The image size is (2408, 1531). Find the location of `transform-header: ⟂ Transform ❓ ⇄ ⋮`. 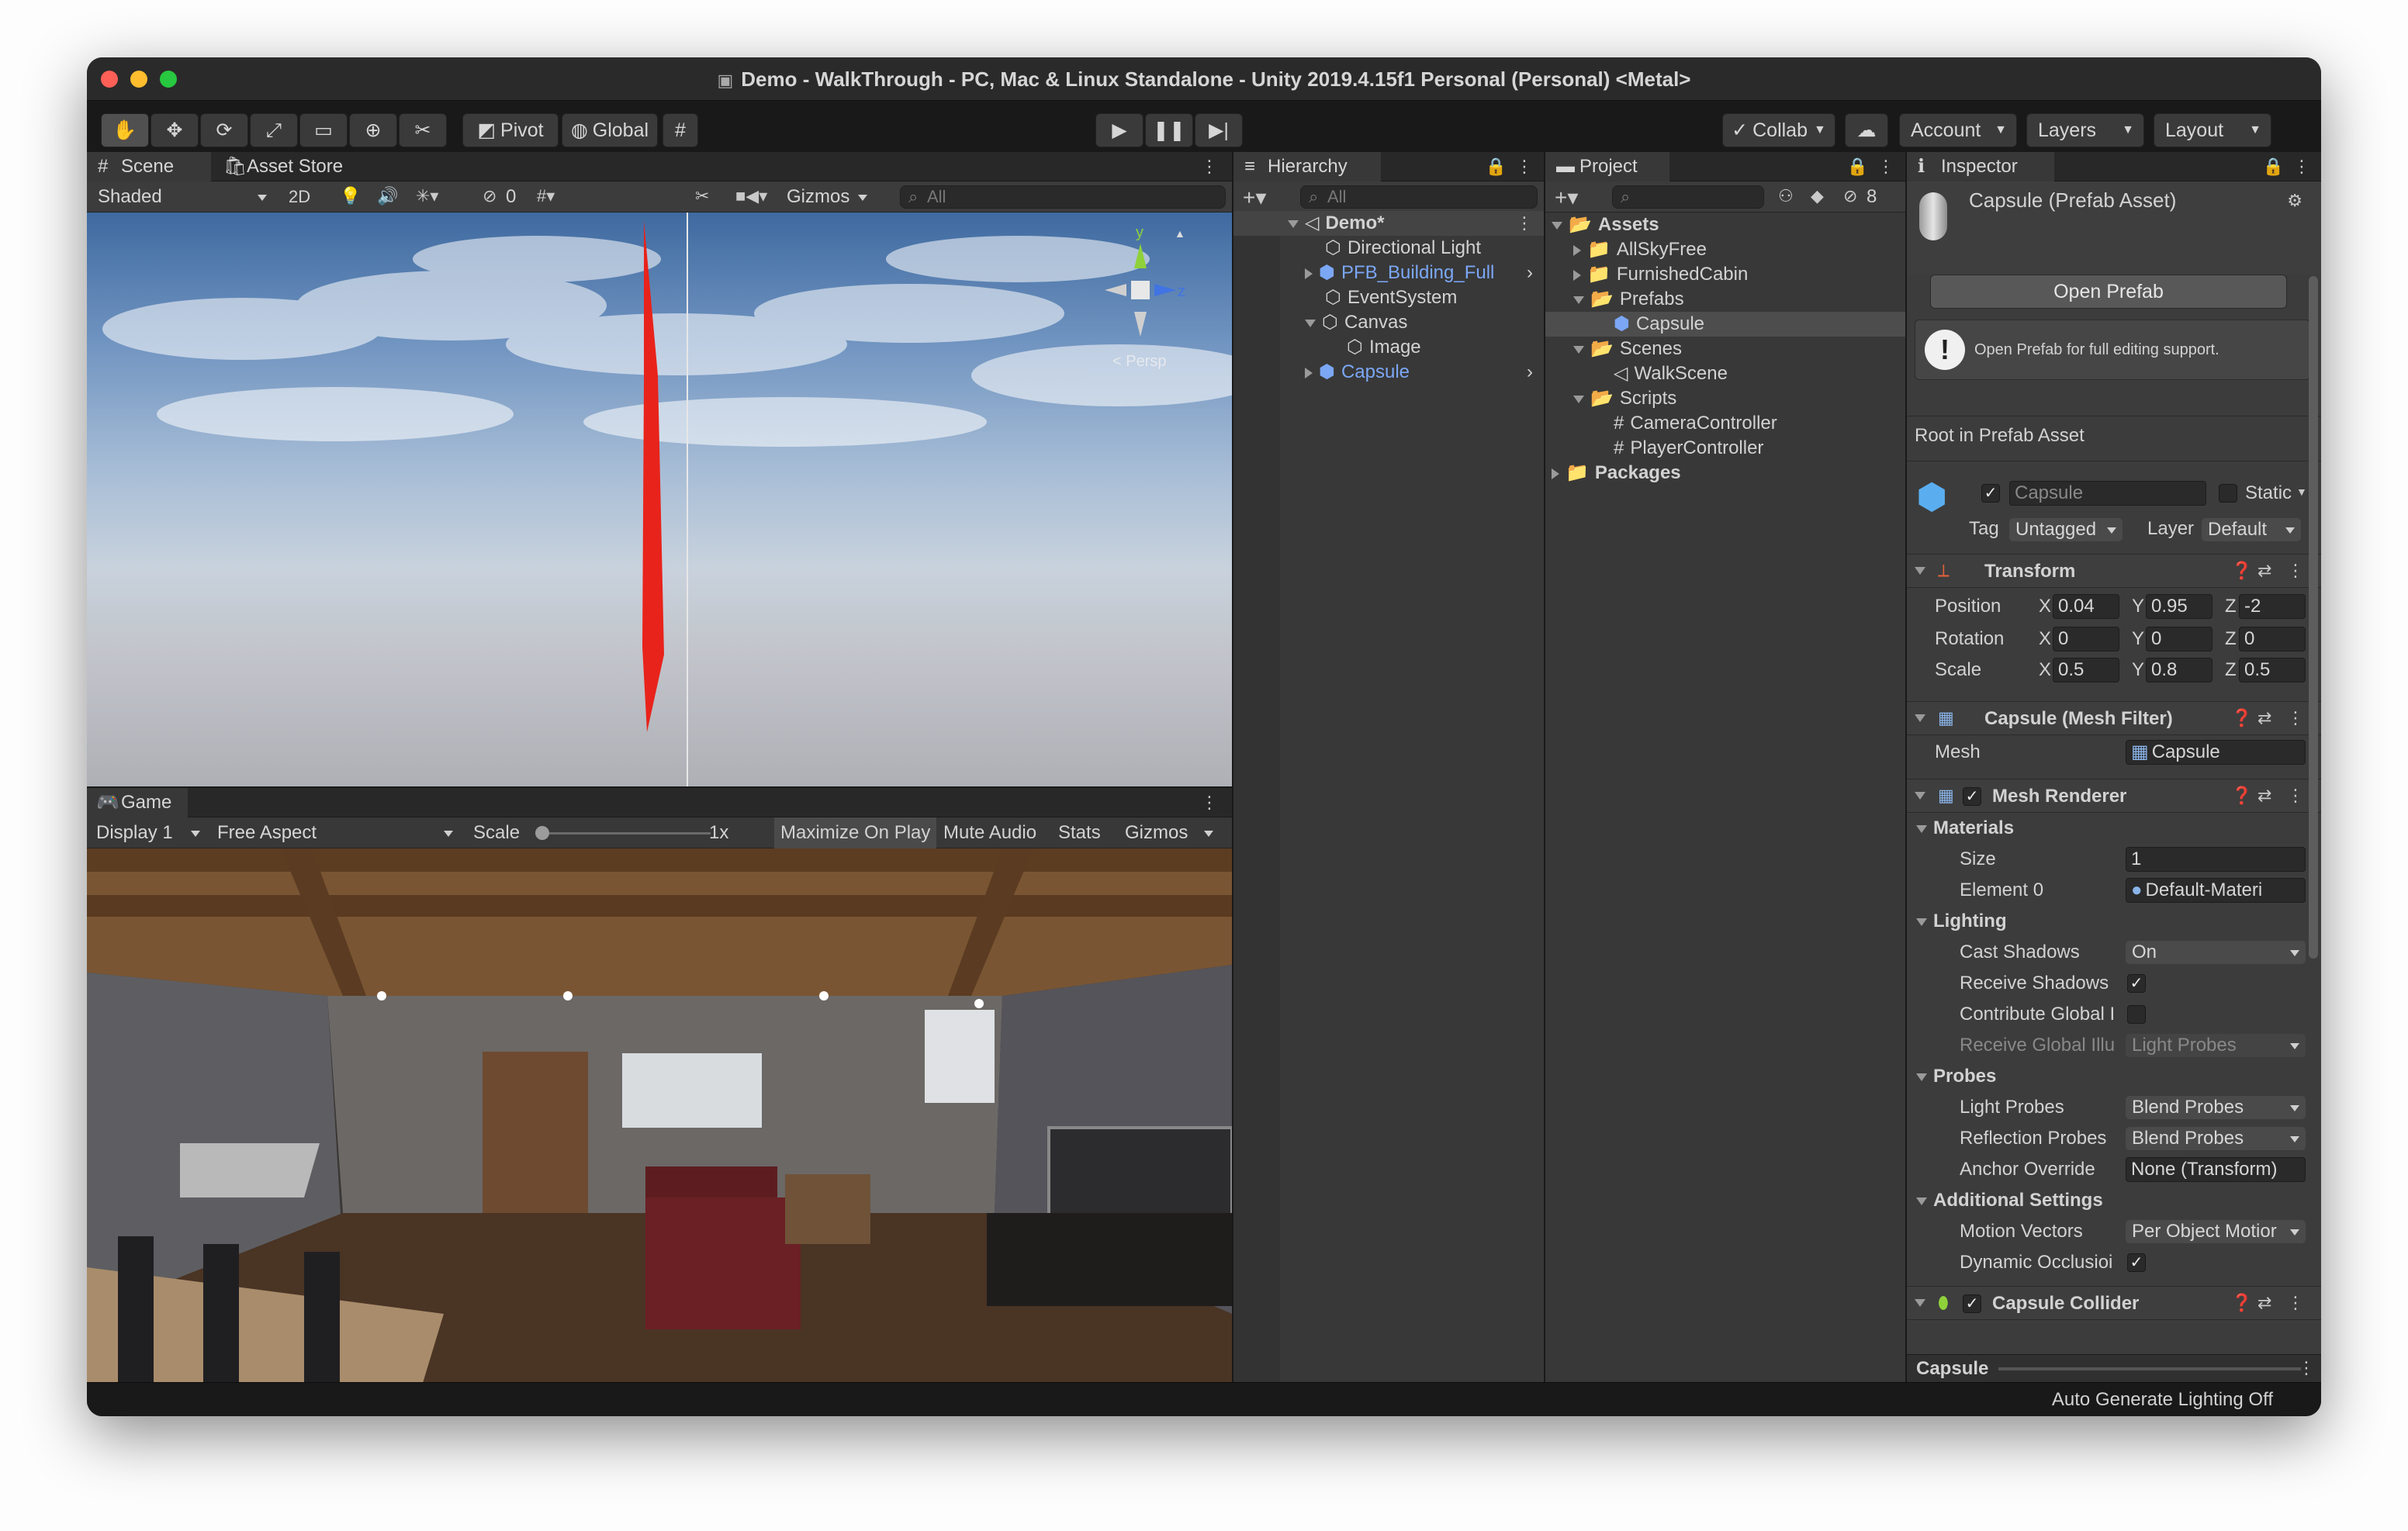

transform-header: ⟂ Transform ❓ ⇄ ⋮ is located at coordinates (2114, 571).